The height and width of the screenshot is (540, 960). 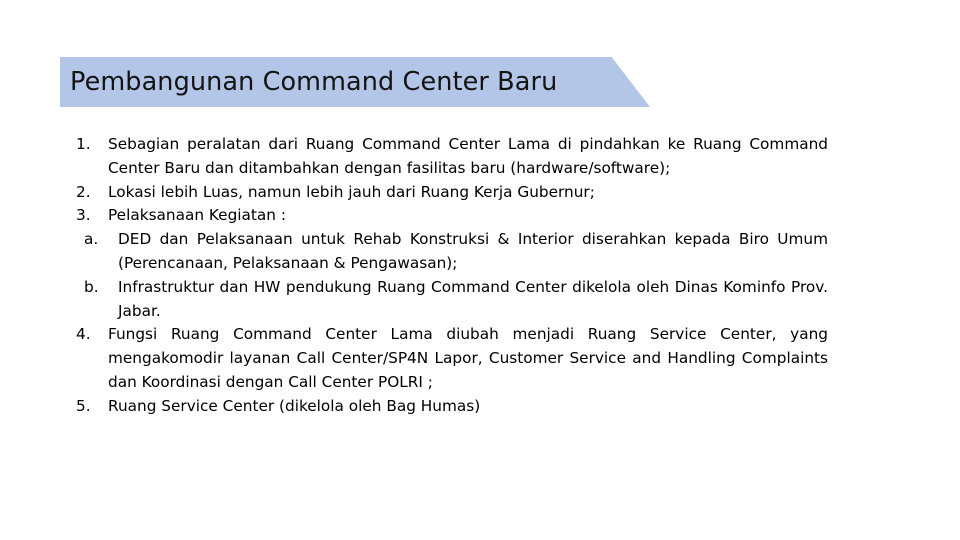 What do you see at coordinates (83, 334) in the screenshot?
I see `list-marker: 4.` at bounding box center [83, 334].